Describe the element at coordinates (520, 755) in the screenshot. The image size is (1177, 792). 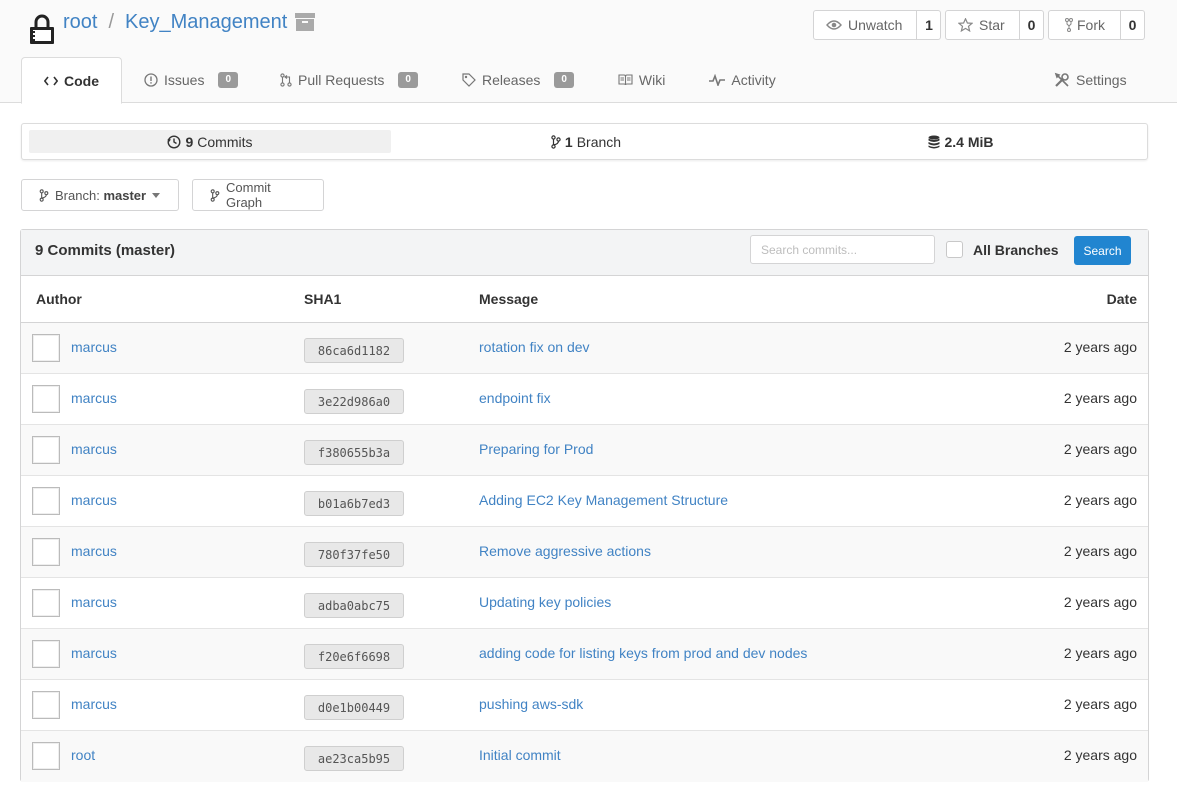
I see `commit-message-link: Initial commit` at that location.